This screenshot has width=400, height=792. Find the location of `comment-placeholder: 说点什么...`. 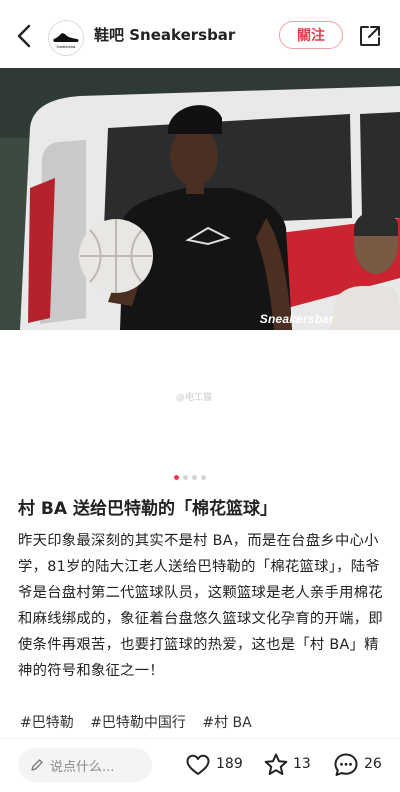

comment-placeholder: 说点什么... is located at coordinates (82, 767).